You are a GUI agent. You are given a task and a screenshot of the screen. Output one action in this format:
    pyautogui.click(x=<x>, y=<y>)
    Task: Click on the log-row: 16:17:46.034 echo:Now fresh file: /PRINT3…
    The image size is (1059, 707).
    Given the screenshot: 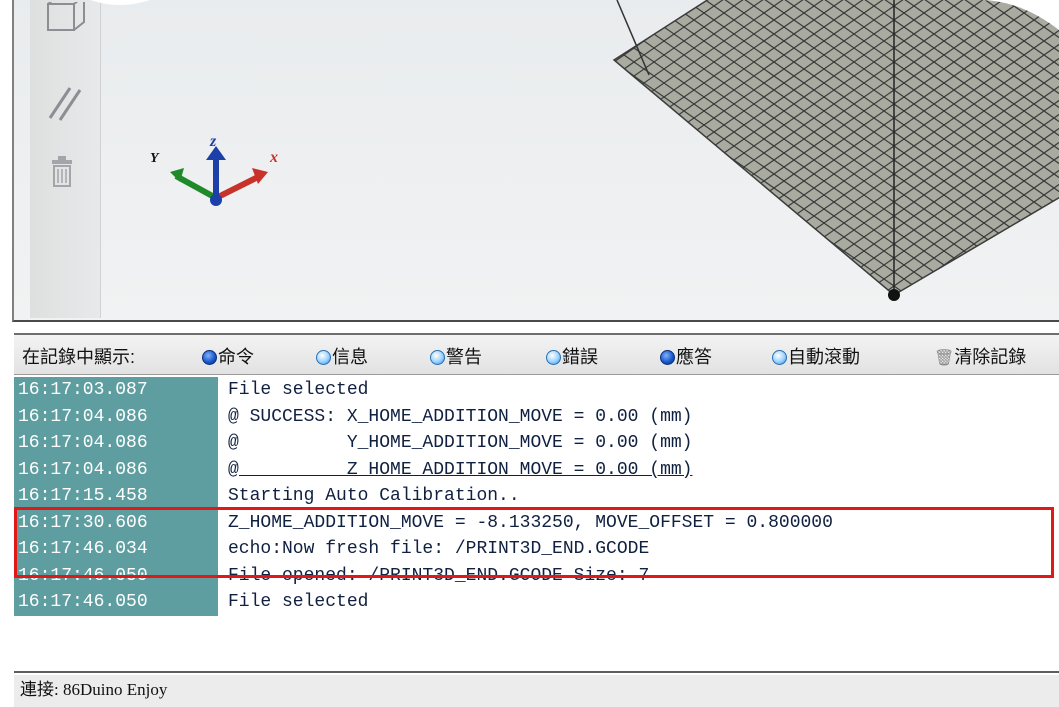 What is the action you would take?
    pyautogui.click(x=536, y=549)
    